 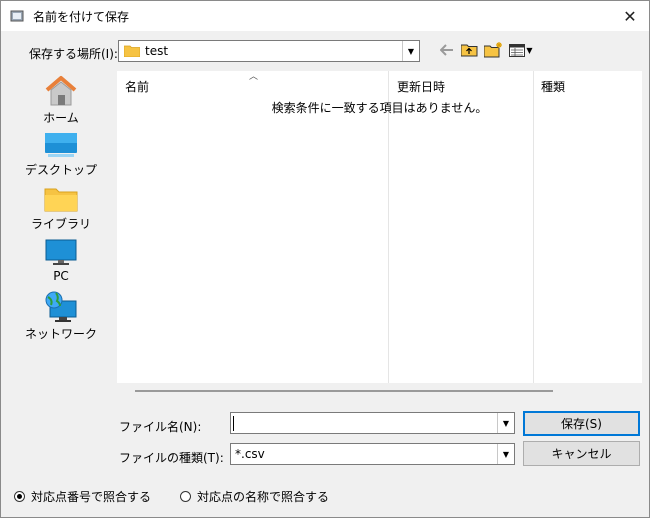 What do you see at coordinates (137, 86) in the screenshot?
I see `column-header-name: 名前` at bounding box center [137, 86].